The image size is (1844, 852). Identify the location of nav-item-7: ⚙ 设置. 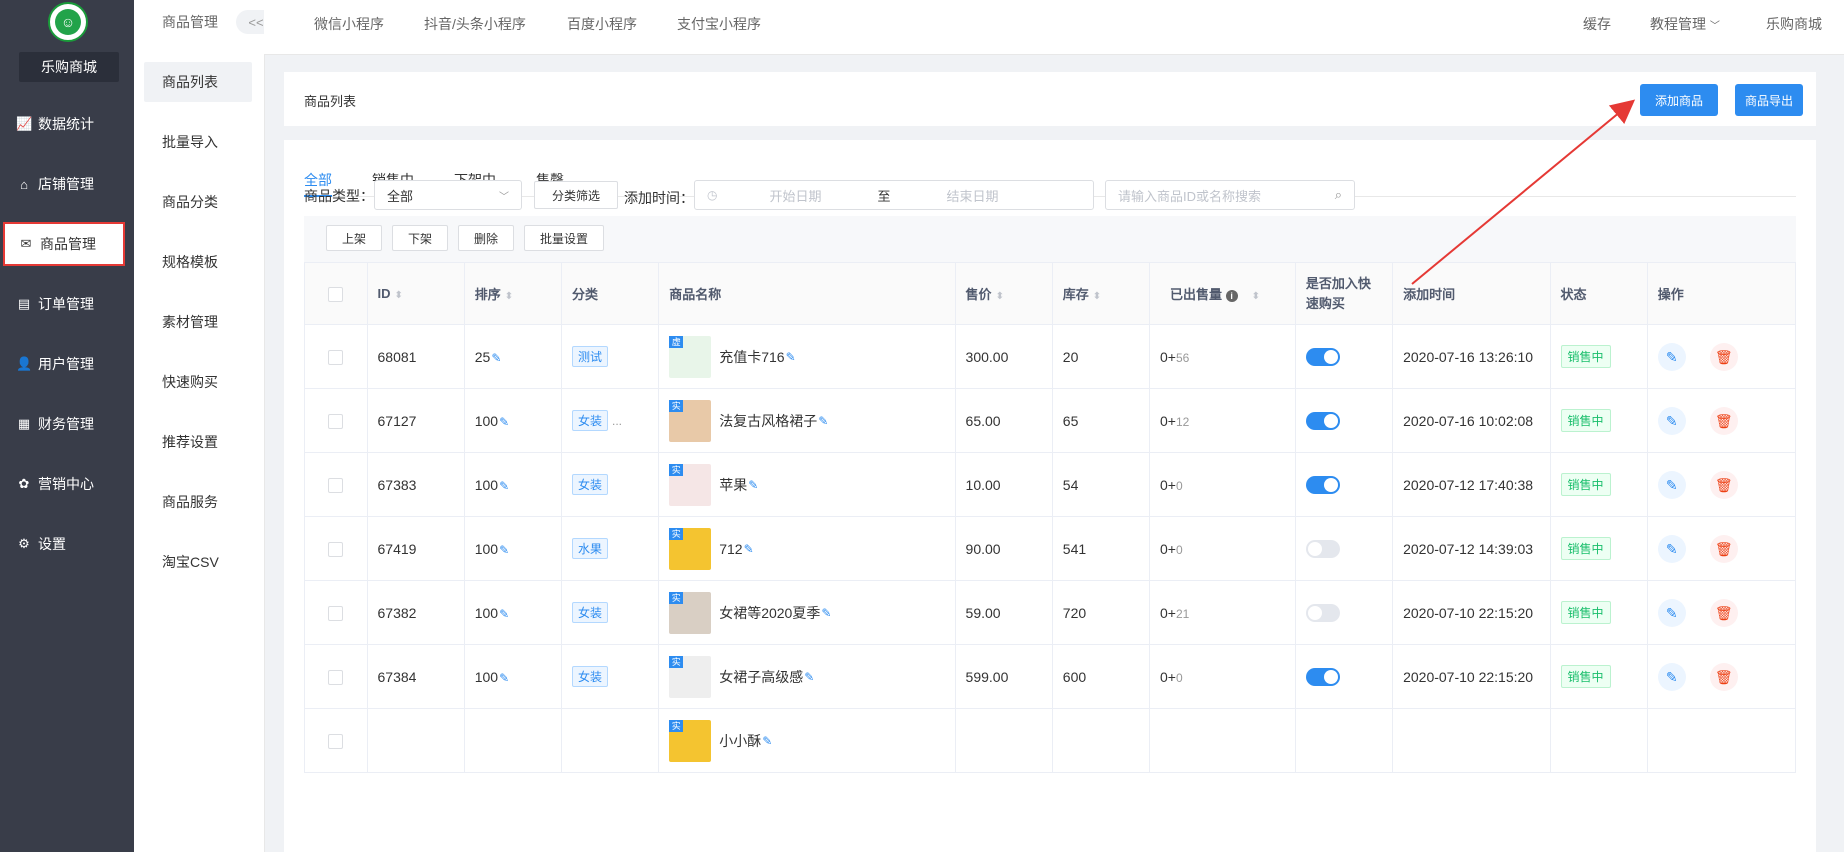
(67, 544).